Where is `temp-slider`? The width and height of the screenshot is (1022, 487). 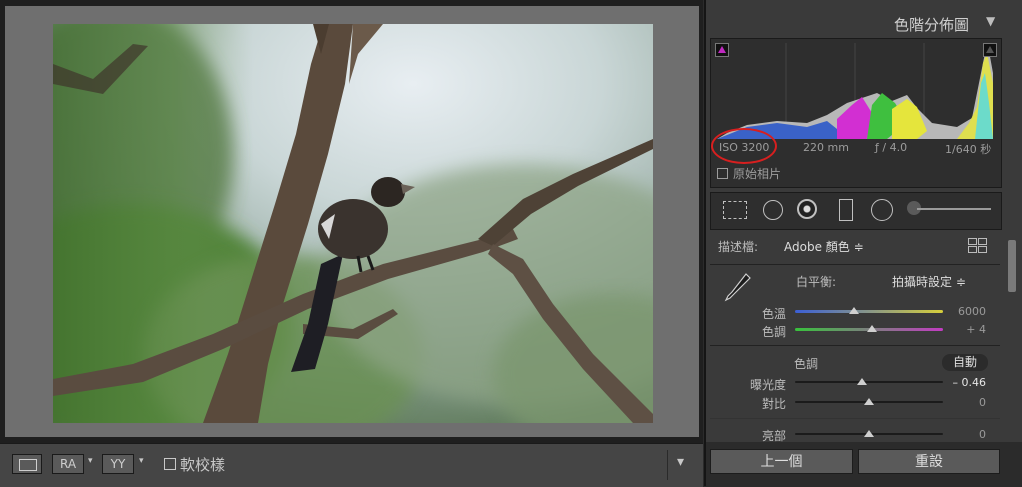
temp-slider is located at coordinates (869, 311).